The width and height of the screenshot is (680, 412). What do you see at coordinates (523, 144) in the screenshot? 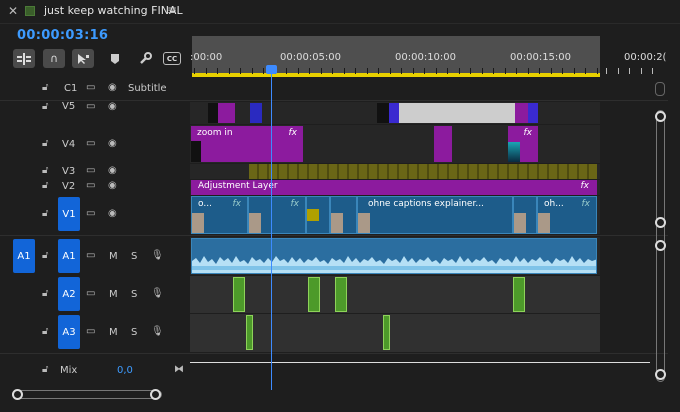
I see `v4-clip: fx` at bounding box center [523, 144].